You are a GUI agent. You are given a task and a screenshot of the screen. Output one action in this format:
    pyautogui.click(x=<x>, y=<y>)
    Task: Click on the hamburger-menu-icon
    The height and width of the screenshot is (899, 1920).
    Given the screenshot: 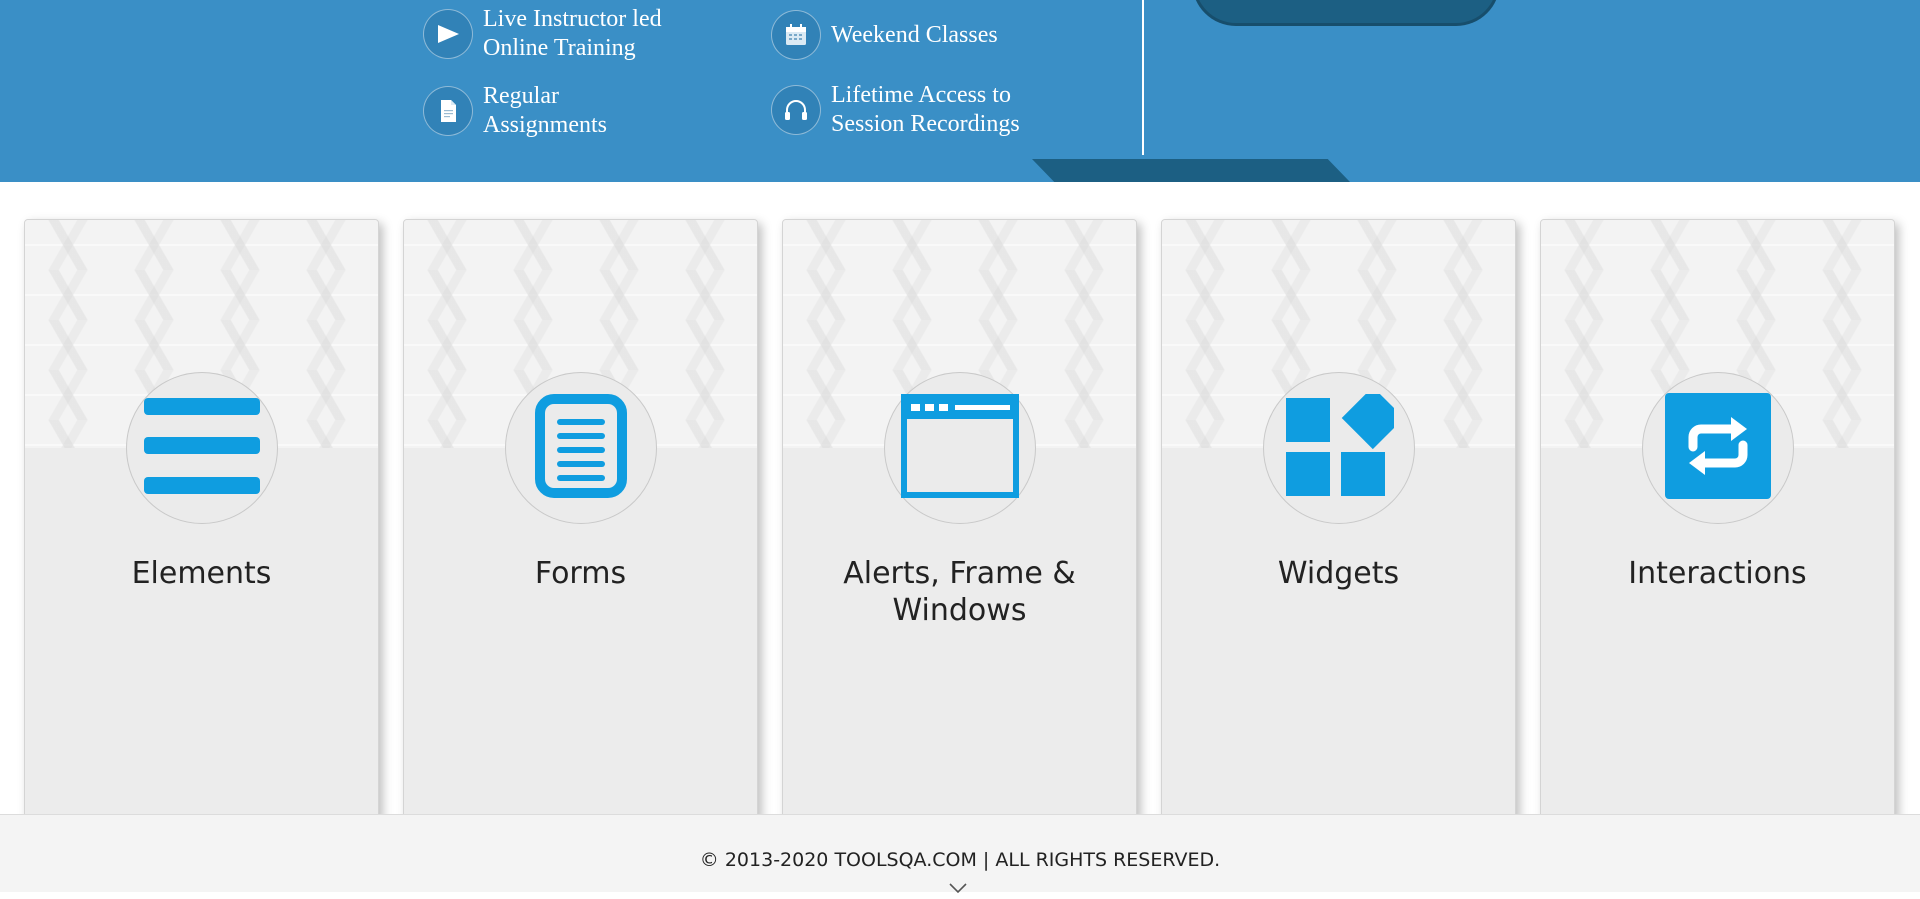 What is the action you would take?
    pyautogui.click(x=202, y=448)
    